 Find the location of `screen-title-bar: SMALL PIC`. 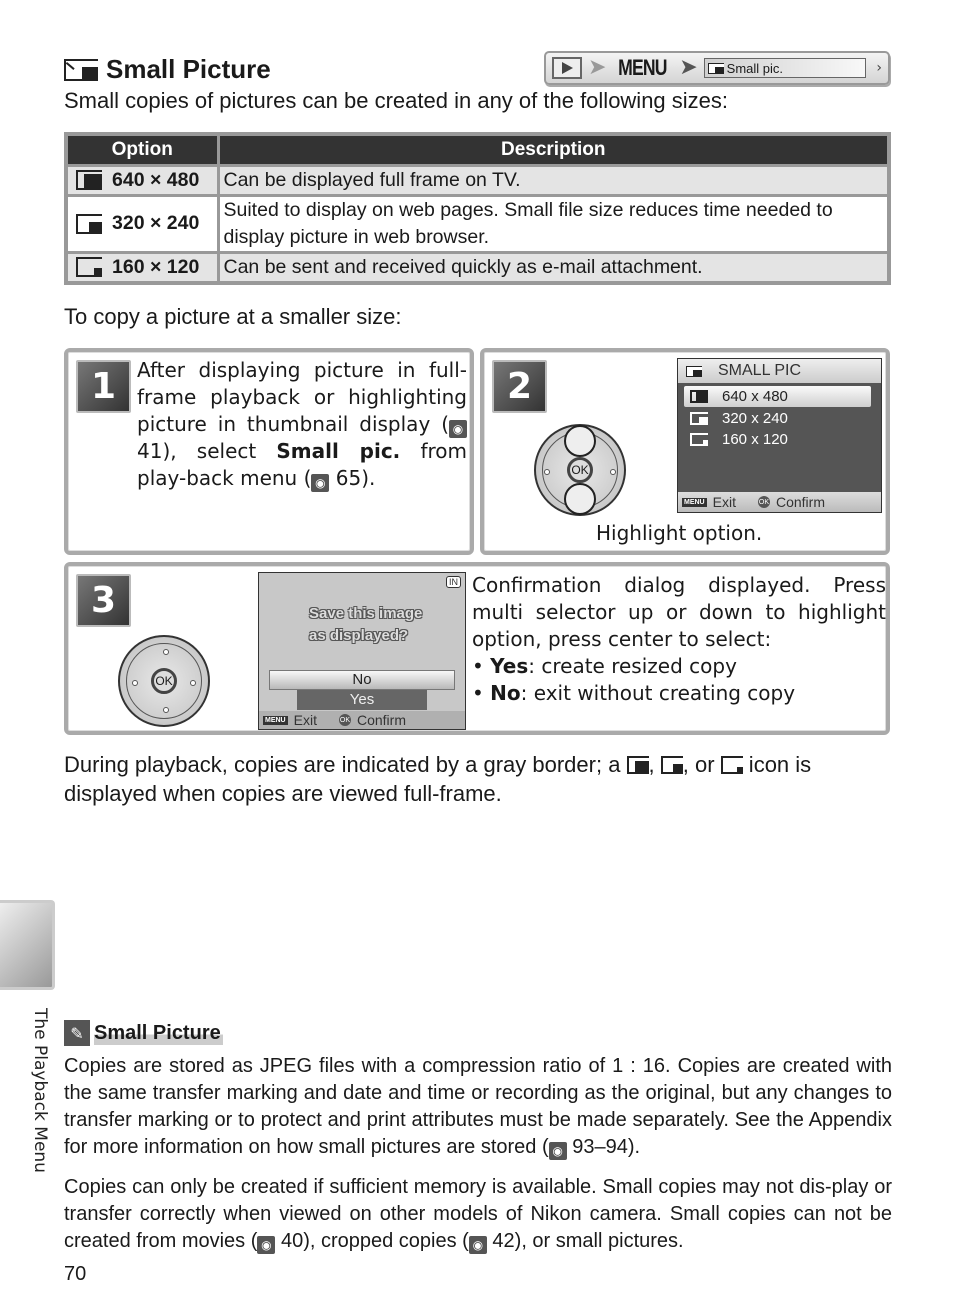

screen-title-bar: SMALL PIC is located at coordinates (779, 371).